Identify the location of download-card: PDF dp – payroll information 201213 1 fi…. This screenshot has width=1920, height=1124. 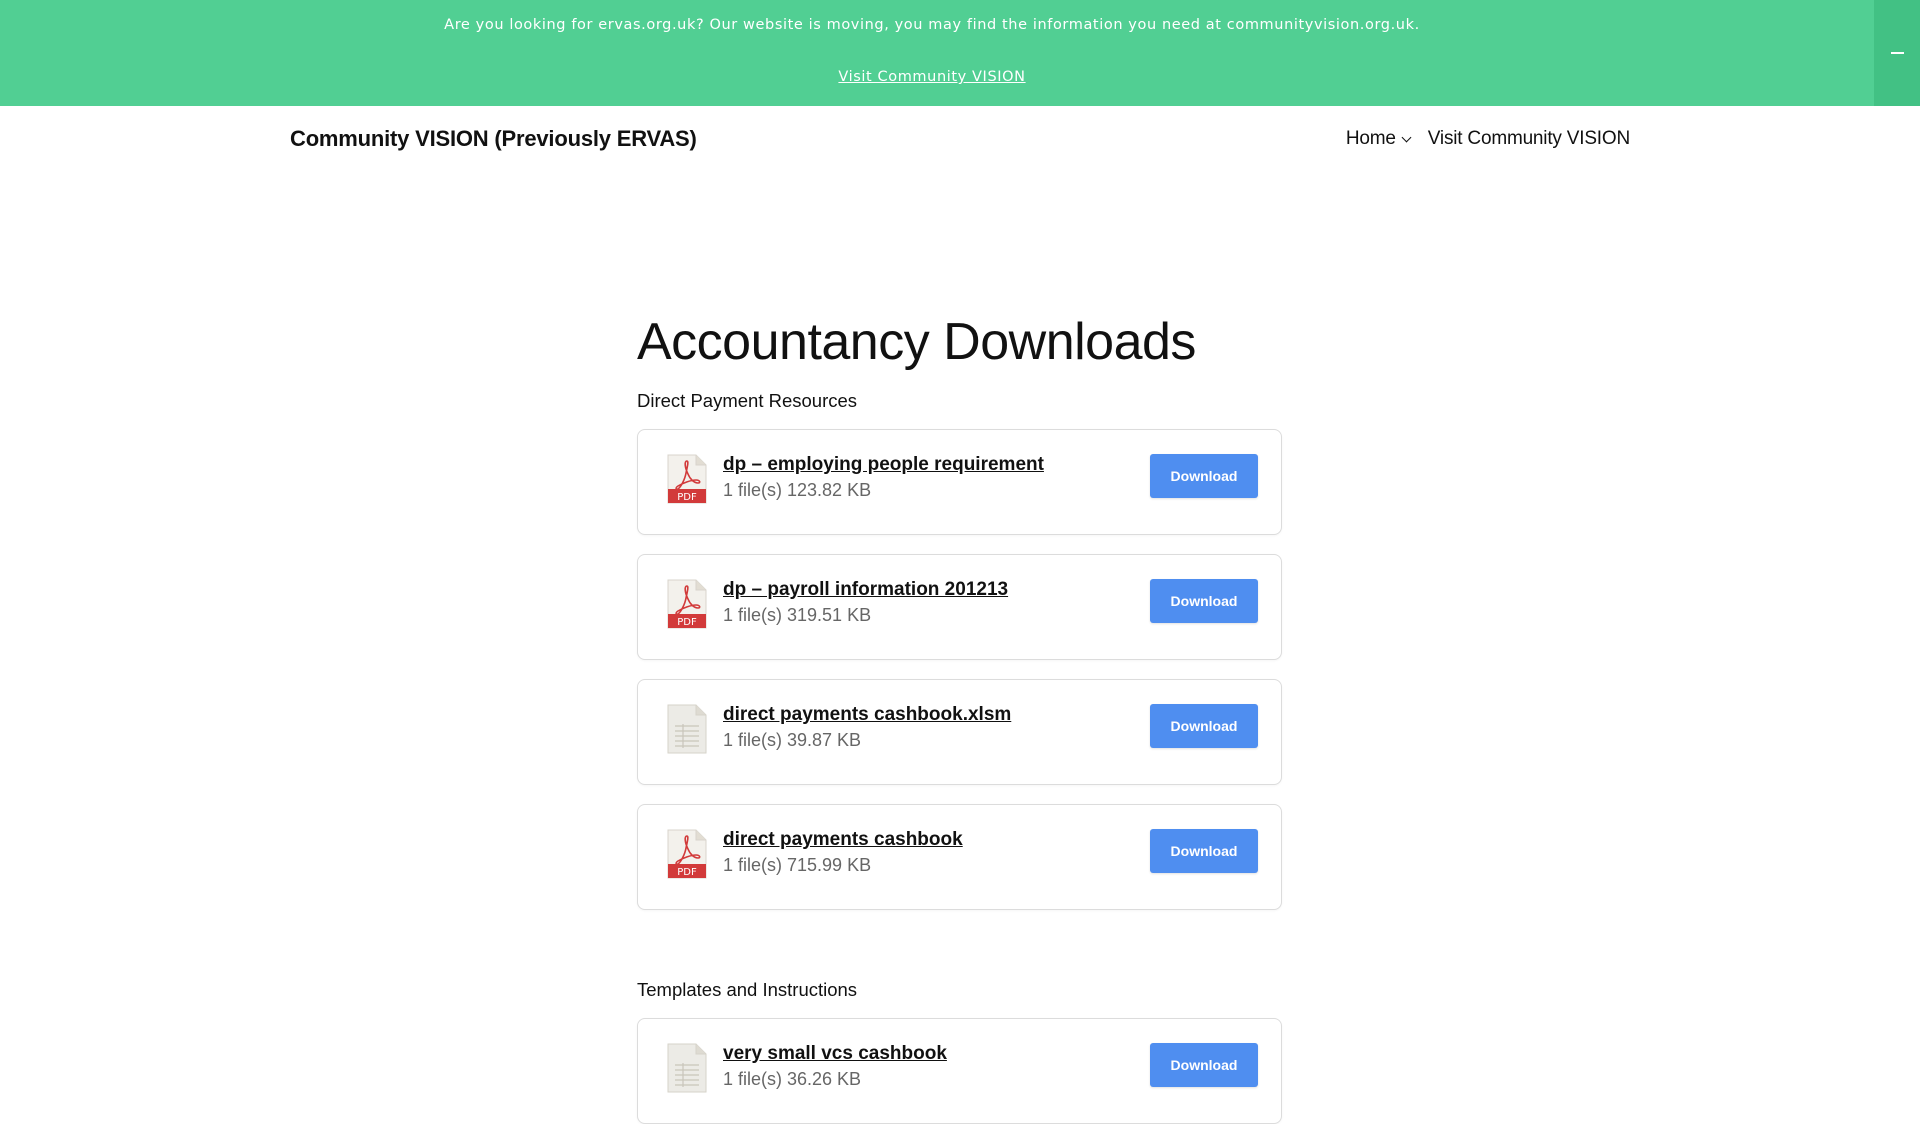
(959, 607).